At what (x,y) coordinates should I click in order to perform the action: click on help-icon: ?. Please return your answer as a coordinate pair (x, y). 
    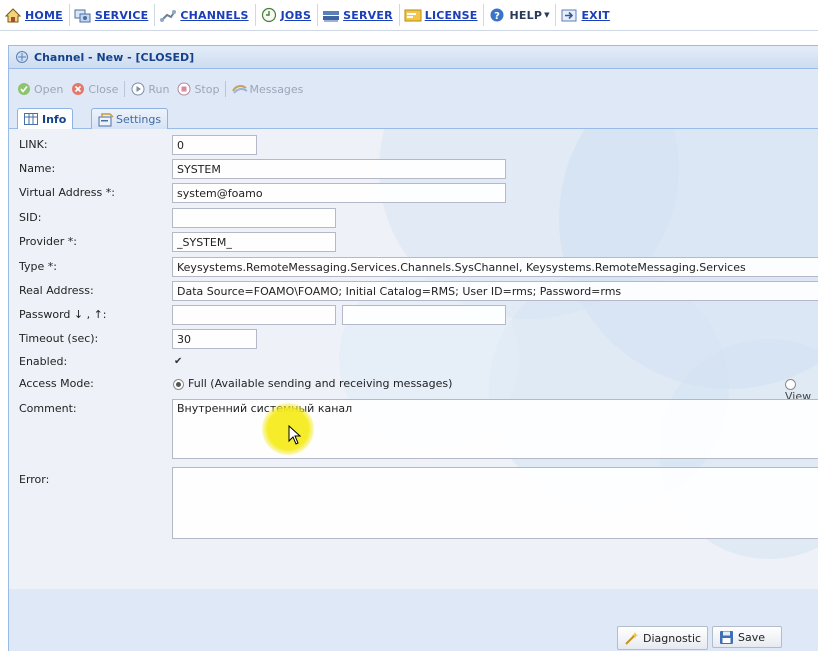
    Looking at the image, I should click on (497, 15).